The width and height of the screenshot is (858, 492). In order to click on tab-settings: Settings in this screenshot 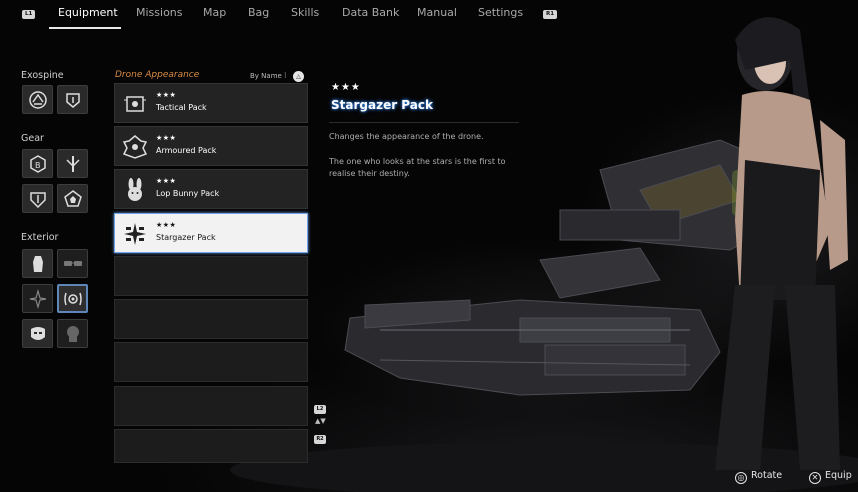, I will do `click(500, 17)`.